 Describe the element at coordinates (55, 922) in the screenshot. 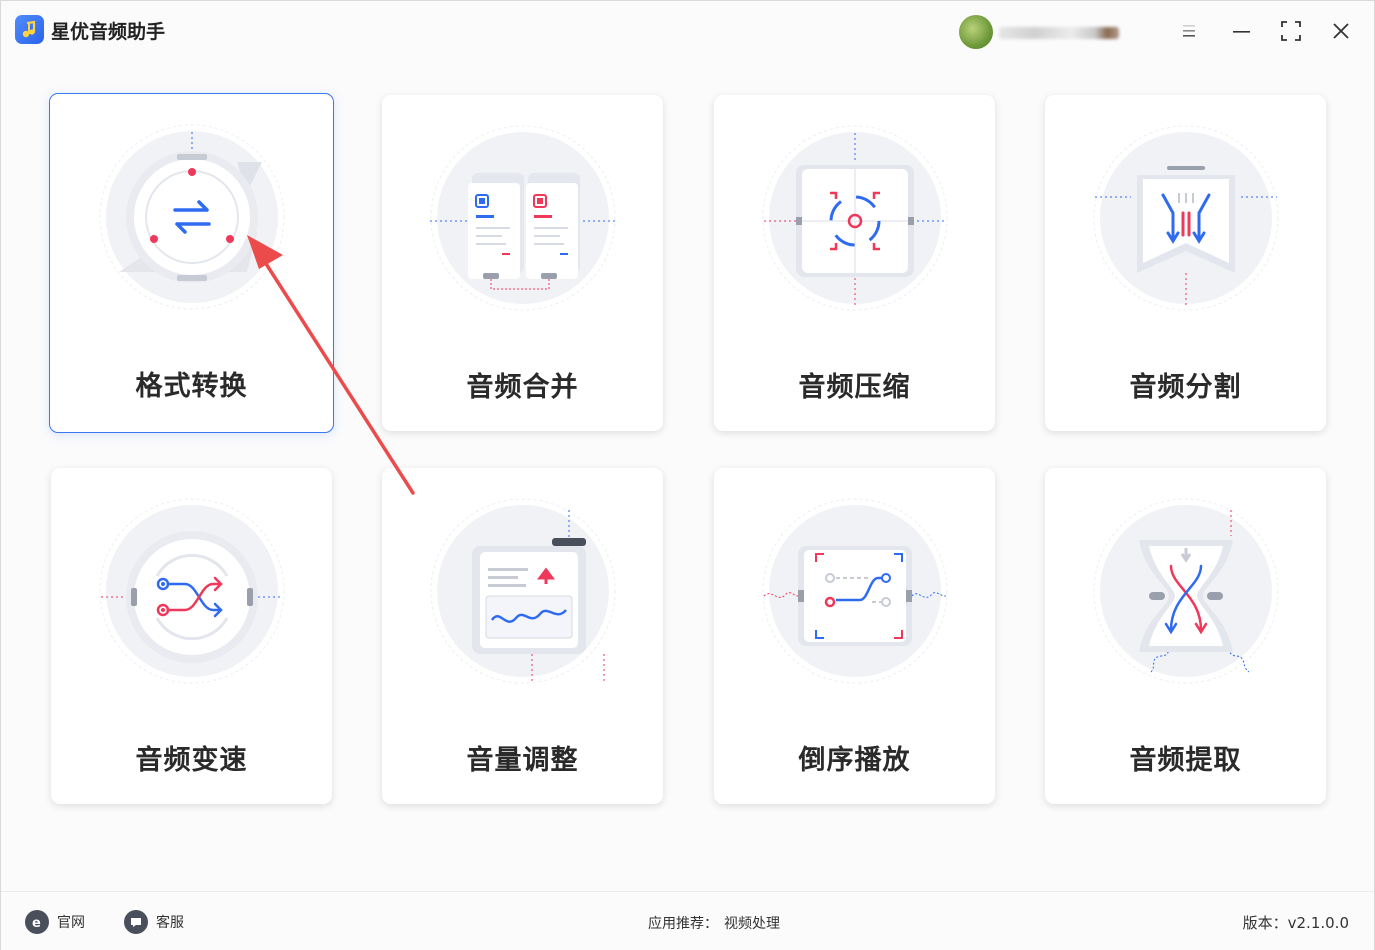

I see `website-link: e 官网` at that location.